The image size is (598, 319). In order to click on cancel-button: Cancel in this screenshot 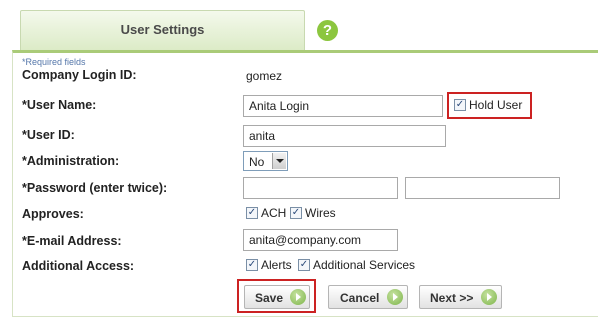, I will do `click(368, 297)`.